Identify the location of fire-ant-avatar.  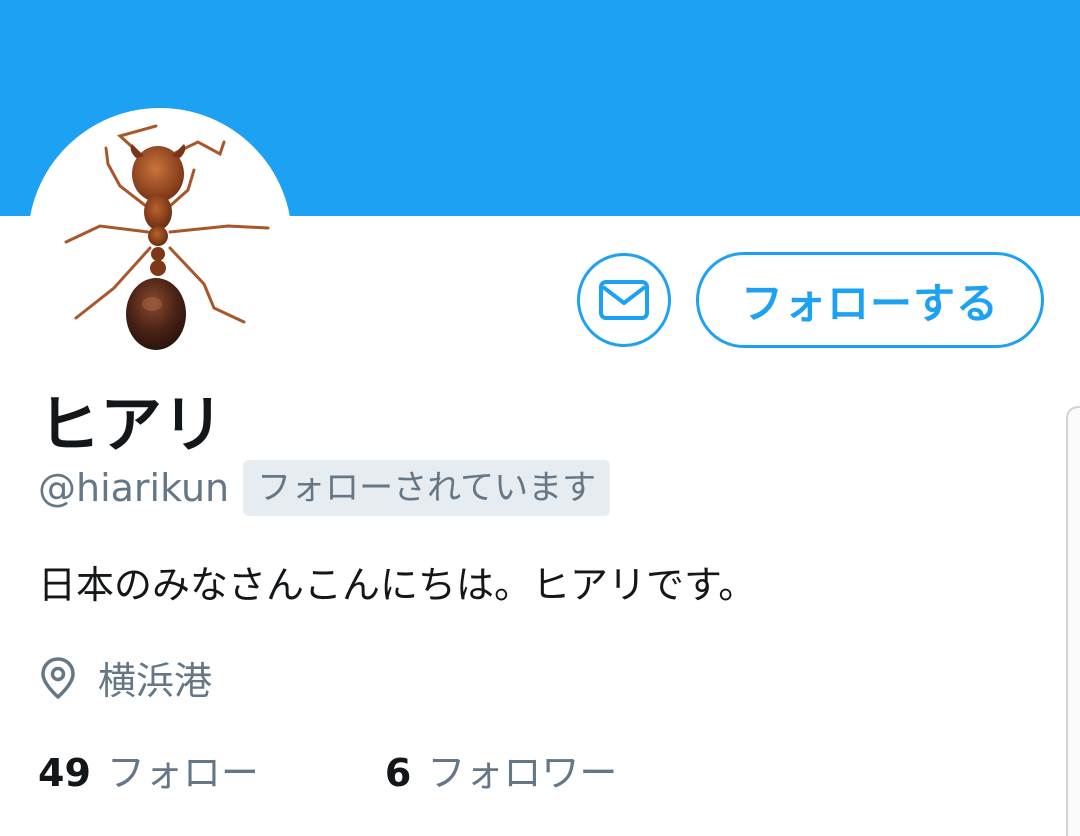
(167, 237).